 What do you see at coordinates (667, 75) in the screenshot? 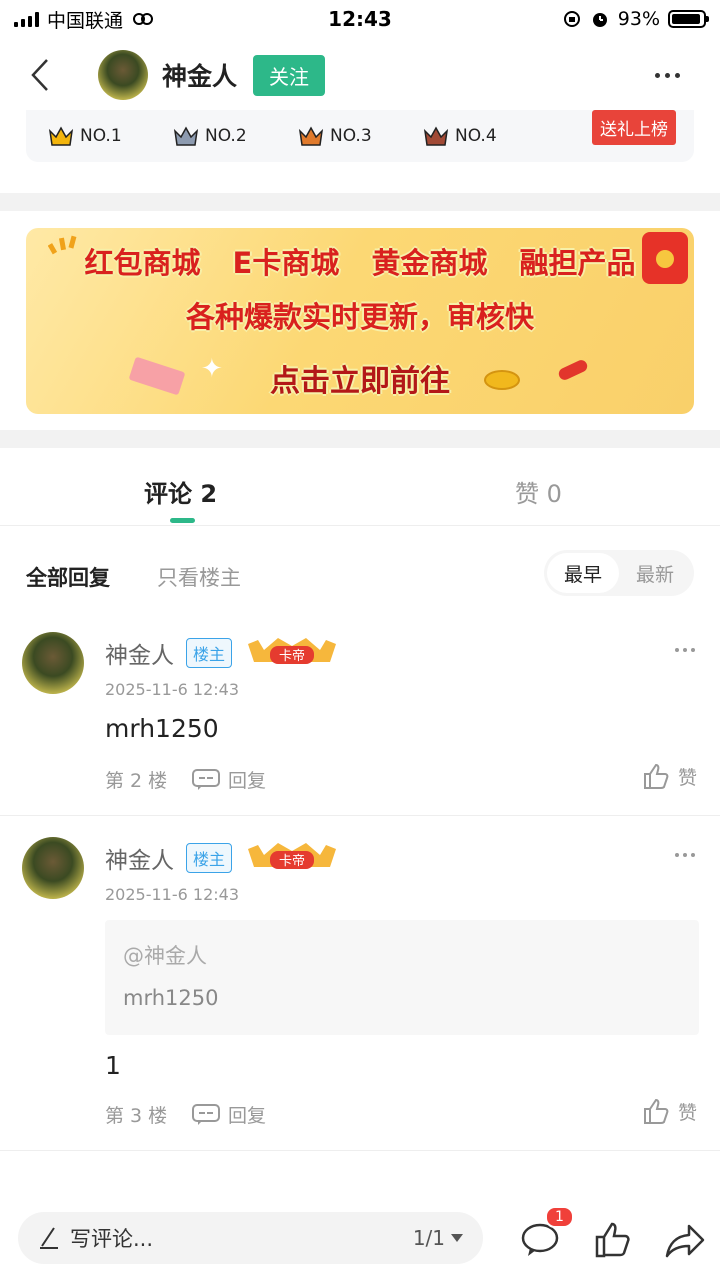
I see `more-options-button` at bounding box center [667, 75].